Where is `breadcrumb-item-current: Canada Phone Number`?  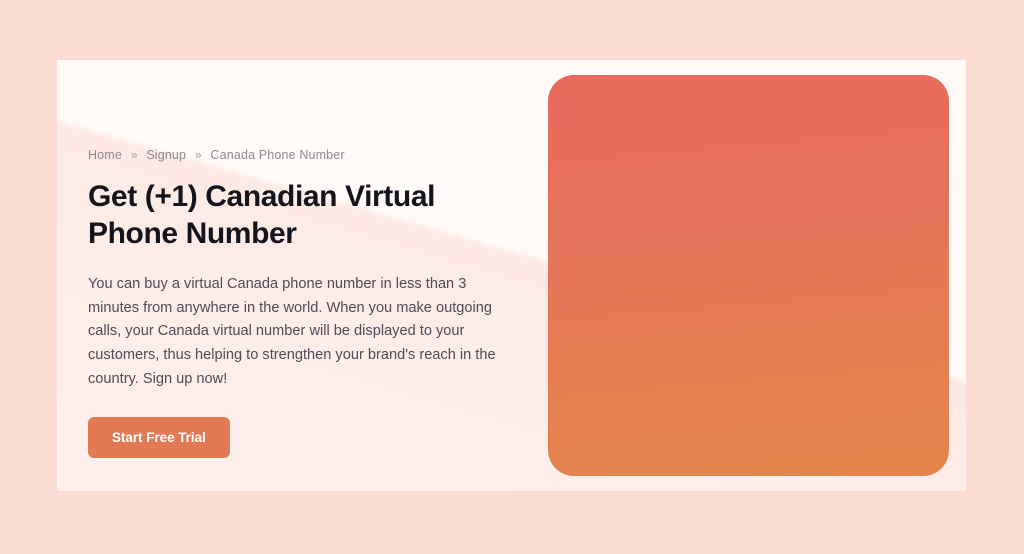
breadcrumb-item-current: Canada Phone Number is located at coordinates (277, 155).